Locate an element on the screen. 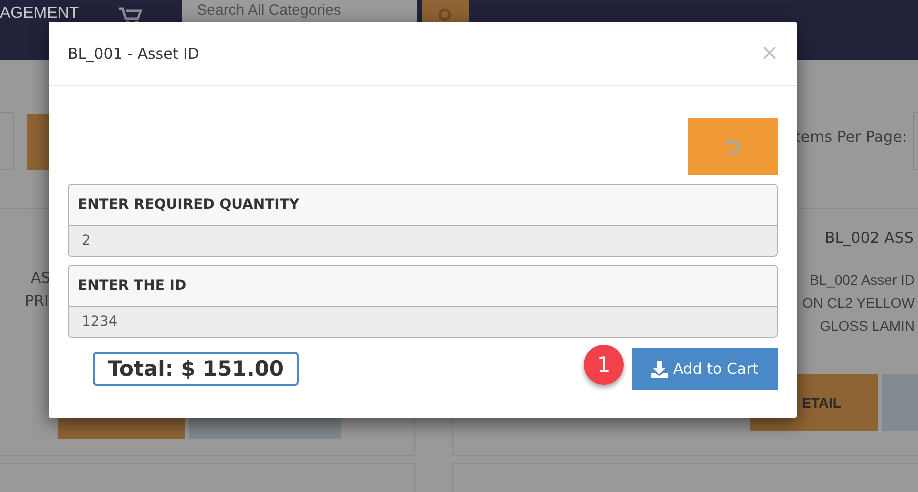 This screenshot has width=918, height=492. card-text: PRI is located at coordinates (37, 301).